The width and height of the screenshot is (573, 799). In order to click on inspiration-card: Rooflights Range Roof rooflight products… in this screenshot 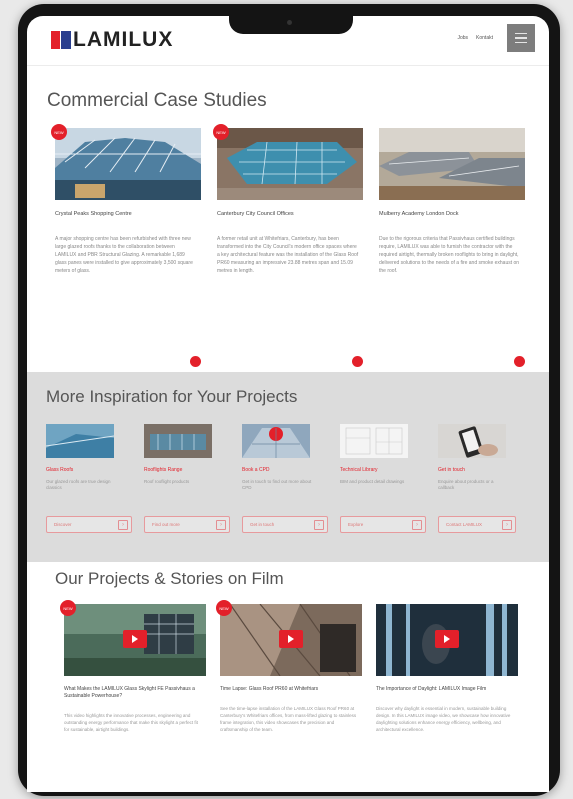, I will do `click(187, 478)`.